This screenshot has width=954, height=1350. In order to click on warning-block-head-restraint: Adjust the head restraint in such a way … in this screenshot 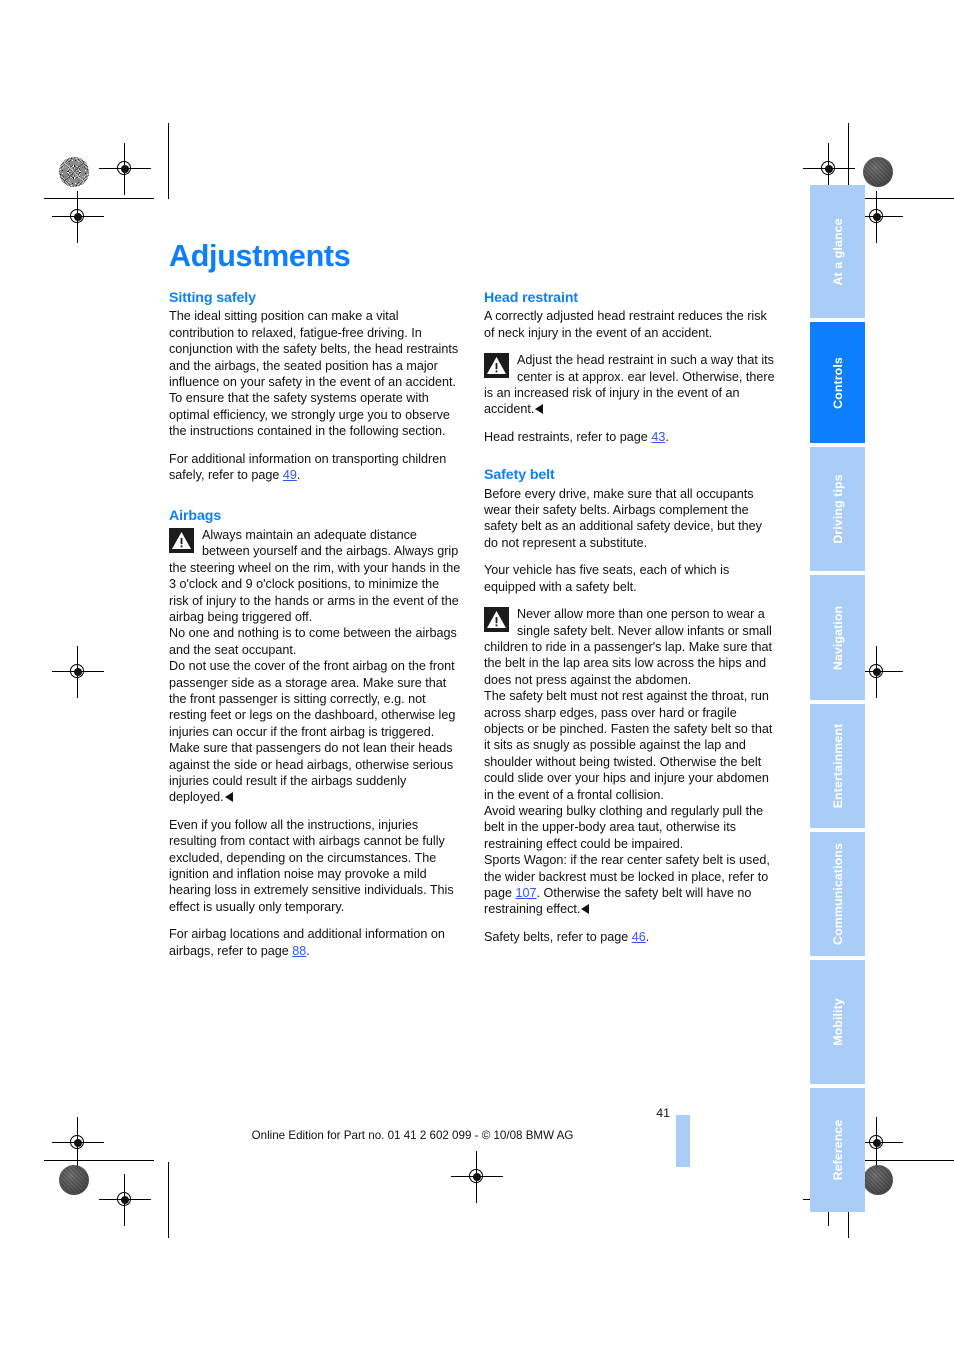, I will do `click(630, 385)`.